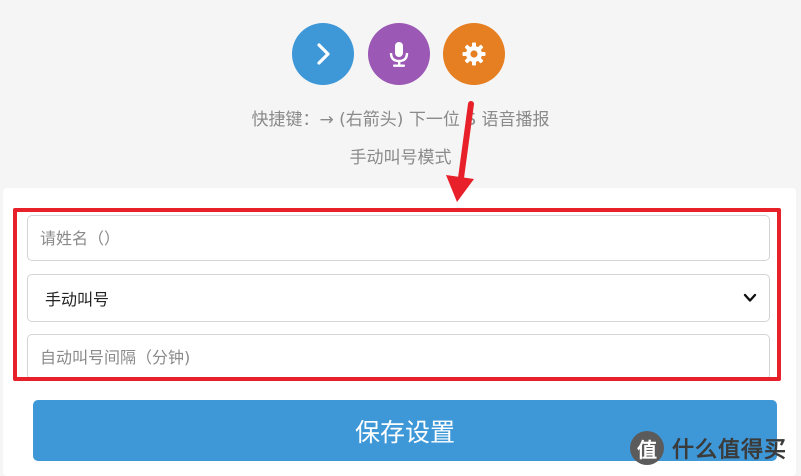 The image size is (801, 476). I want to click on gear-icon, so click(474, 54).